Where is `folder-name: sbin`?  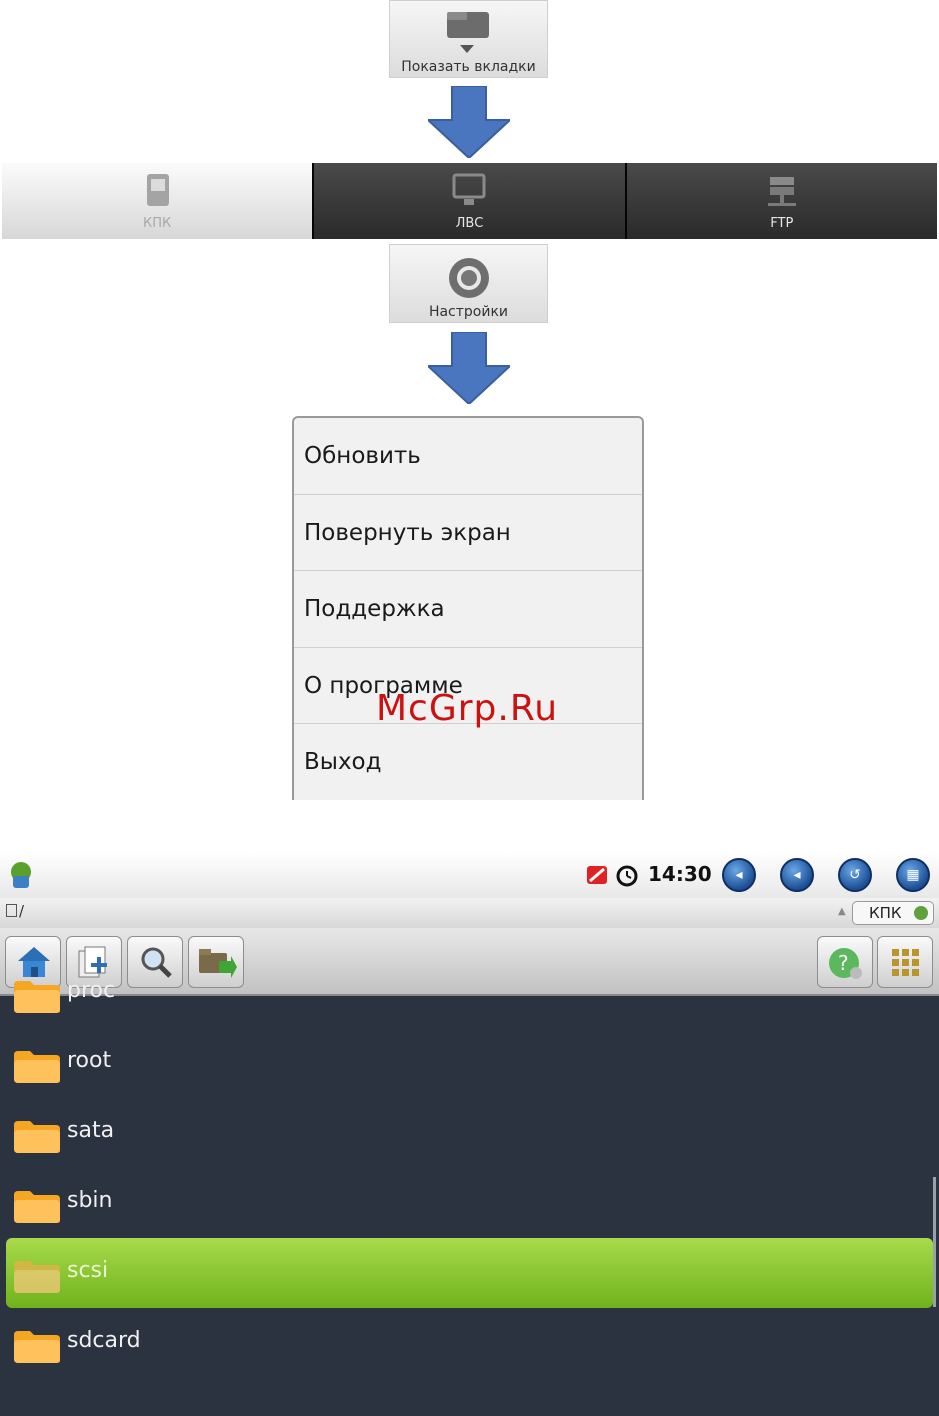 folder-name: sbin is located at coordinates (90, 1200).